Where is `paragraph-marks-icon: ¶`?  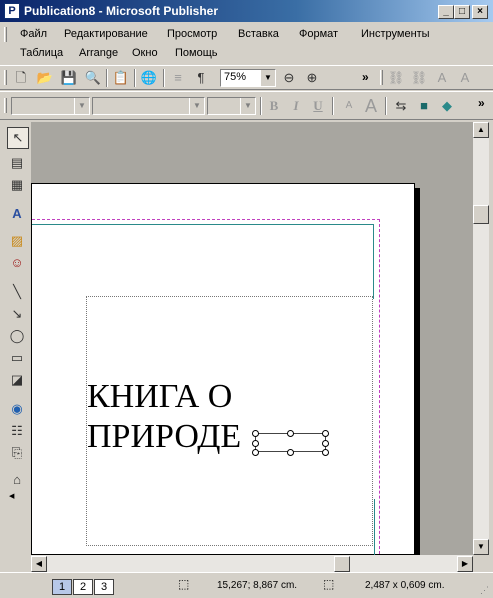 paragraph-marks-icon: ¶ is located at coordinates (201, 78).